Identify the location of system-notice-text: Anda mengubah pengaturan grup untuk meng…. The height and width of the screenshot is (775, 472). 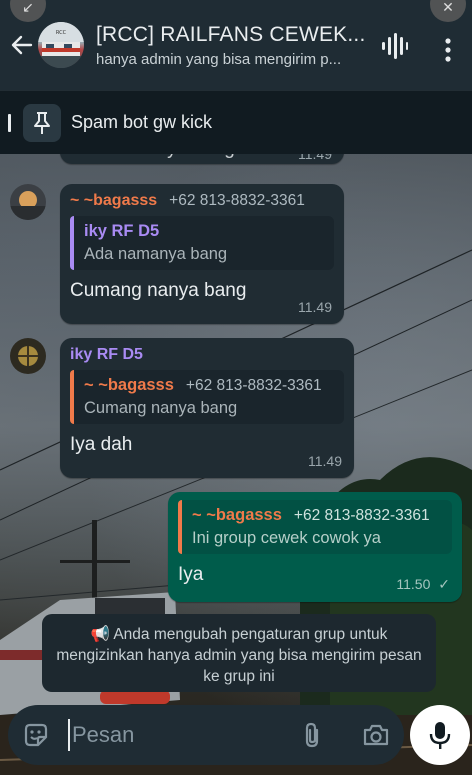
(239, 655).